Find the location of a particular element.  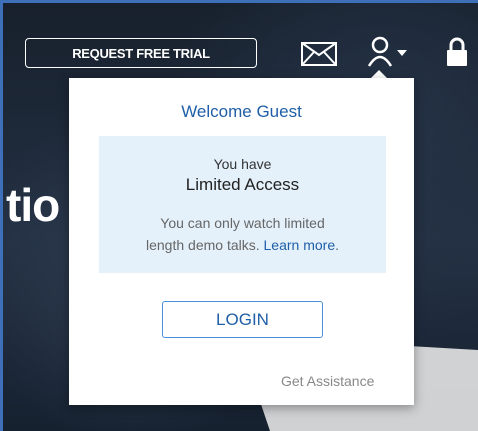

get-assistance-link: Get Assistance is located at coordinates (327, 381).